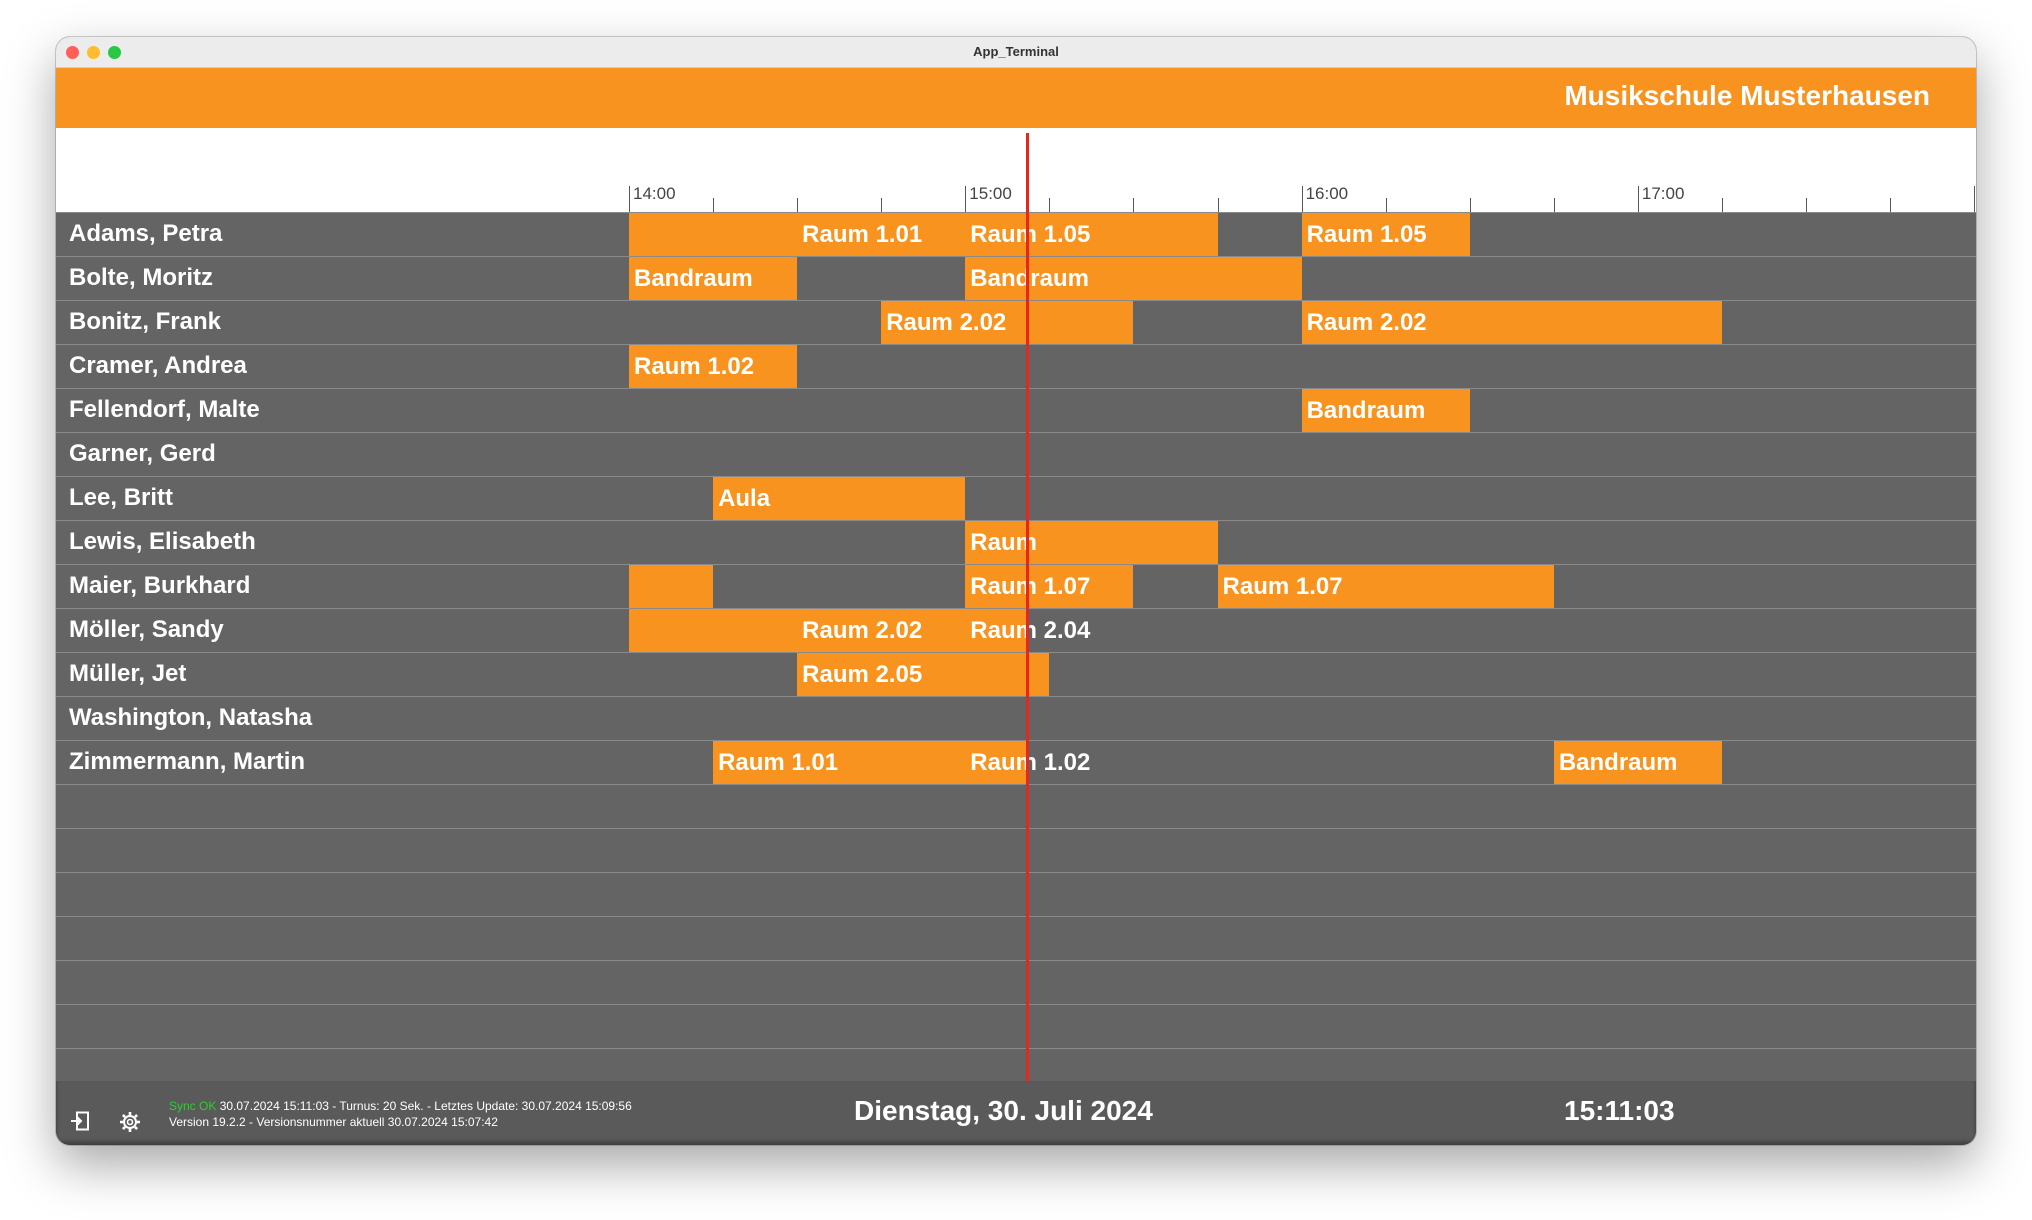 Image resolution: width=2032 pixels, height=1220 pixels. Describe the element at coordinates (164, 409) in the screenshot. I see `teacher-name: Fellendorf, Malte` at that location.